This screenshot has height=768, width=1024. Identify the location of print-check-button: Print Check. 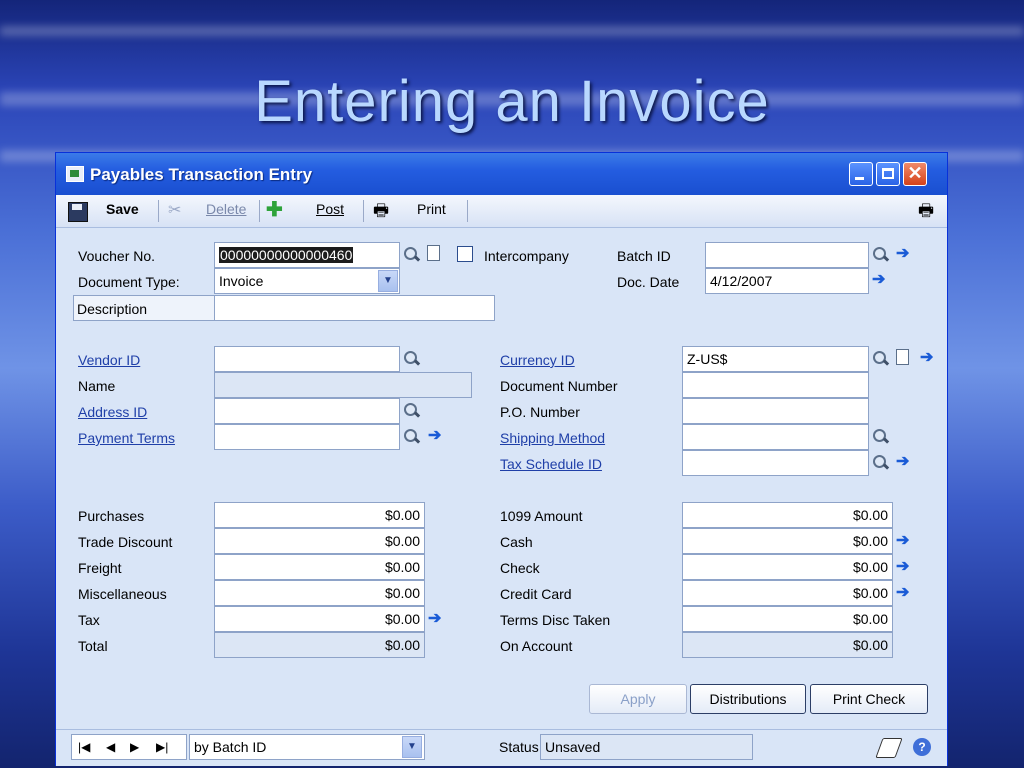
(869, 699).